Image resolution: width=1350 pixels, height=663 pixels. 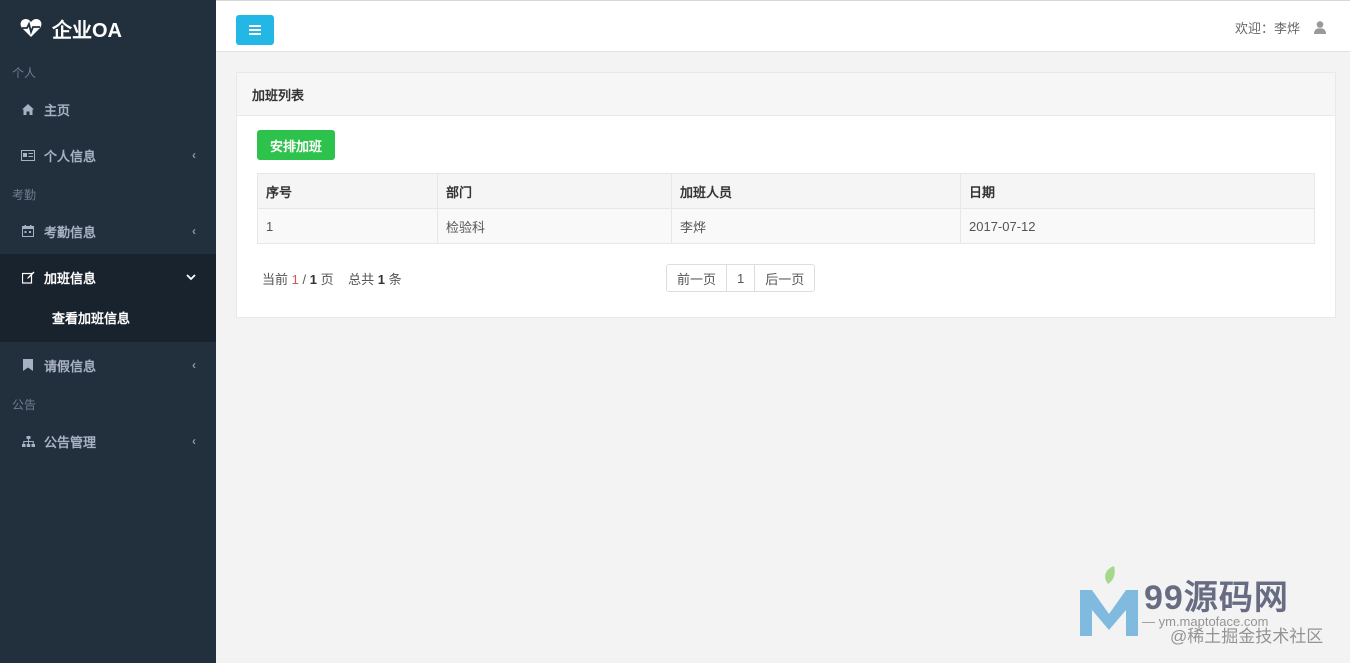 I want to click on overtime-table: 序号 部门 加班人员 日期 1 检验科 李烨 2017-07-12, so click(x=786, y=208).